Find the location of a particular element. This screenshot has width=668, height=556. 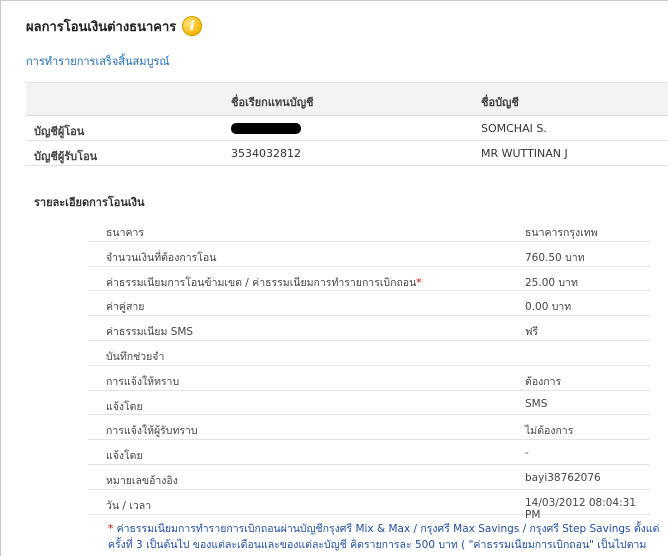

detail-row: ค่าคู่สาย 0.00 บาท is located at coordinates (369, 304).